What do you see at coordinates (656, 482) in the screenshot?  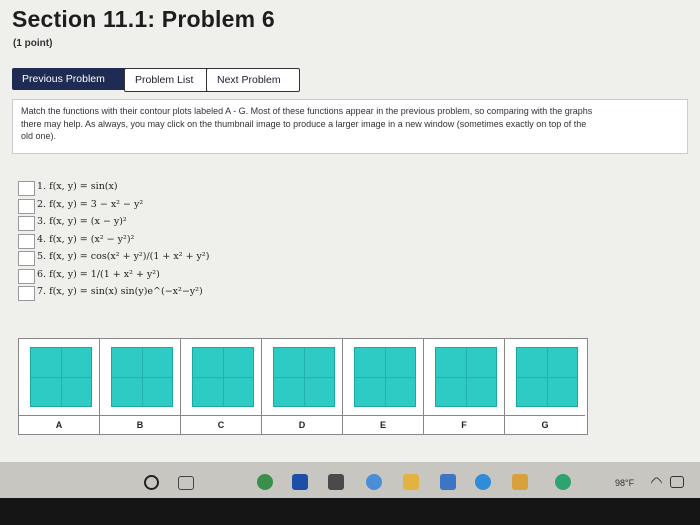 I see `chevron-up-icon` at bounding box center [656, 482].